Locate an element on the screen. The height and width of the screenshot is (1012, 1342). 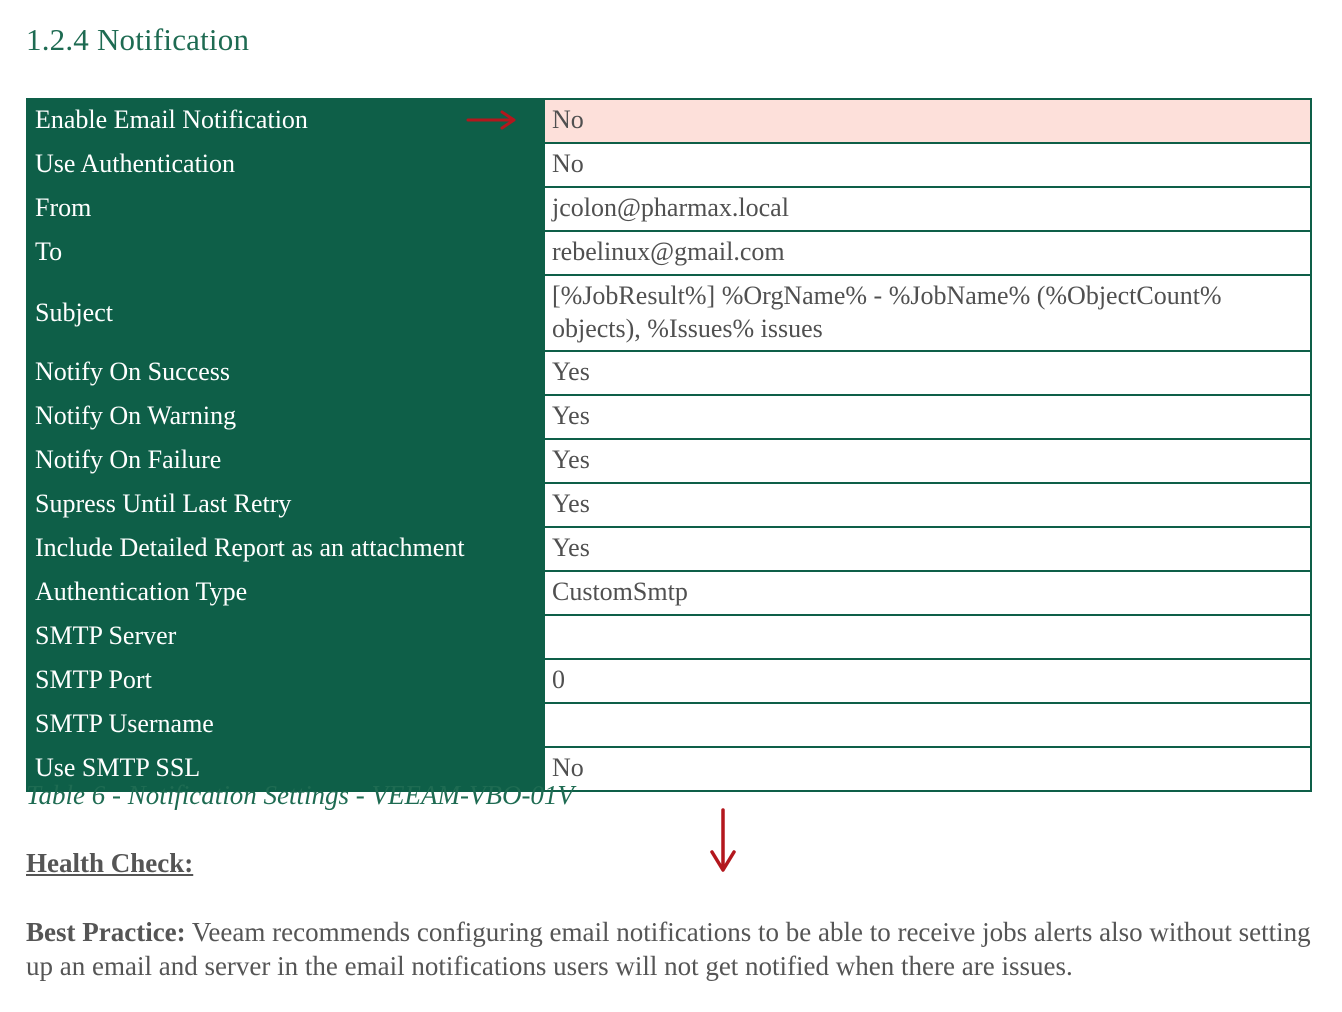
table-row: Use Authentication No is located at coordinates (669, 165).